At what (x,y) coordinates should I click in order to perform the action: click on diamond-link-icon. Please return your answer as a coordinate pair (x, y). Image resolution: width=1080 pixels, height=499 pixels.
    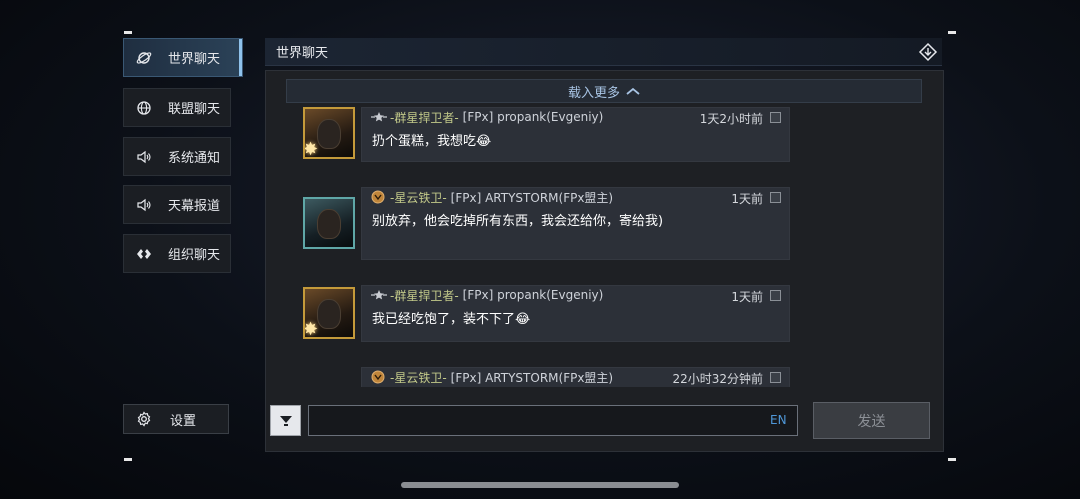
    Looking at the image, I should click on (144, 254).